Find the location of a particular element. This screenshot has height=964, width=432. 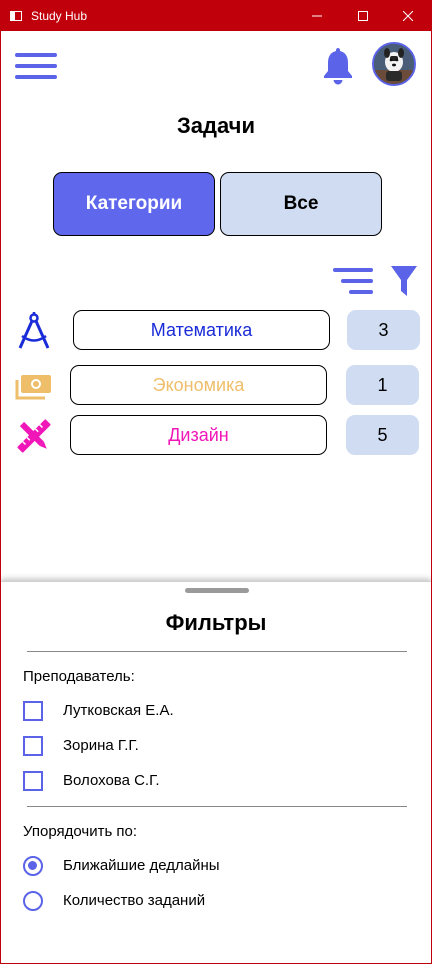

avatar-image is located at coordinates (394, 64).